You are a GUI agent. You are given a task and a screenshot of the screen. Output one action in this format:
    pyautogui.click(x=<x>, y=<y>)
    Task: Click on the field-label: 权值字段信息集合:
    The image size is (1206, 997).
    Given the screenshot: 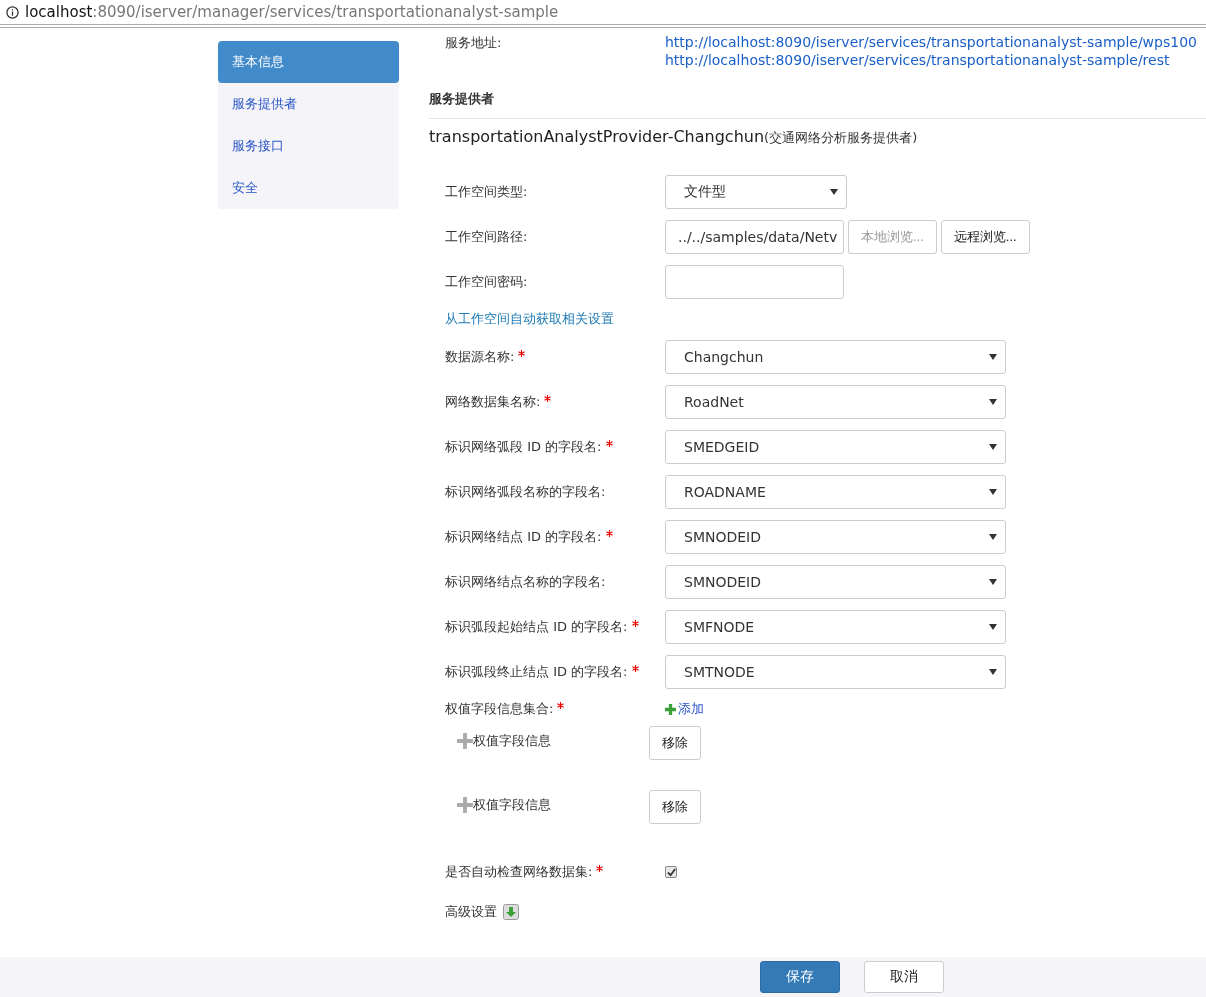 What is the action you would take?
    pyautogui.click(x=555, y=709)
    